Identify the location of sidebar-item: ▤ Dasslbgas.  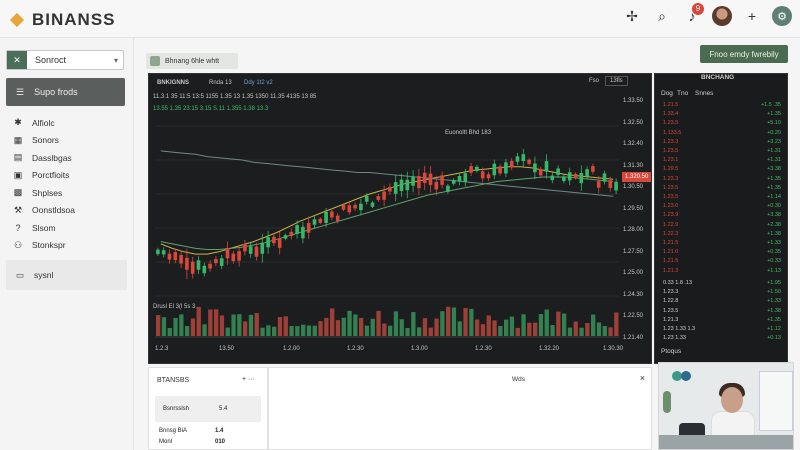
(43, 158).